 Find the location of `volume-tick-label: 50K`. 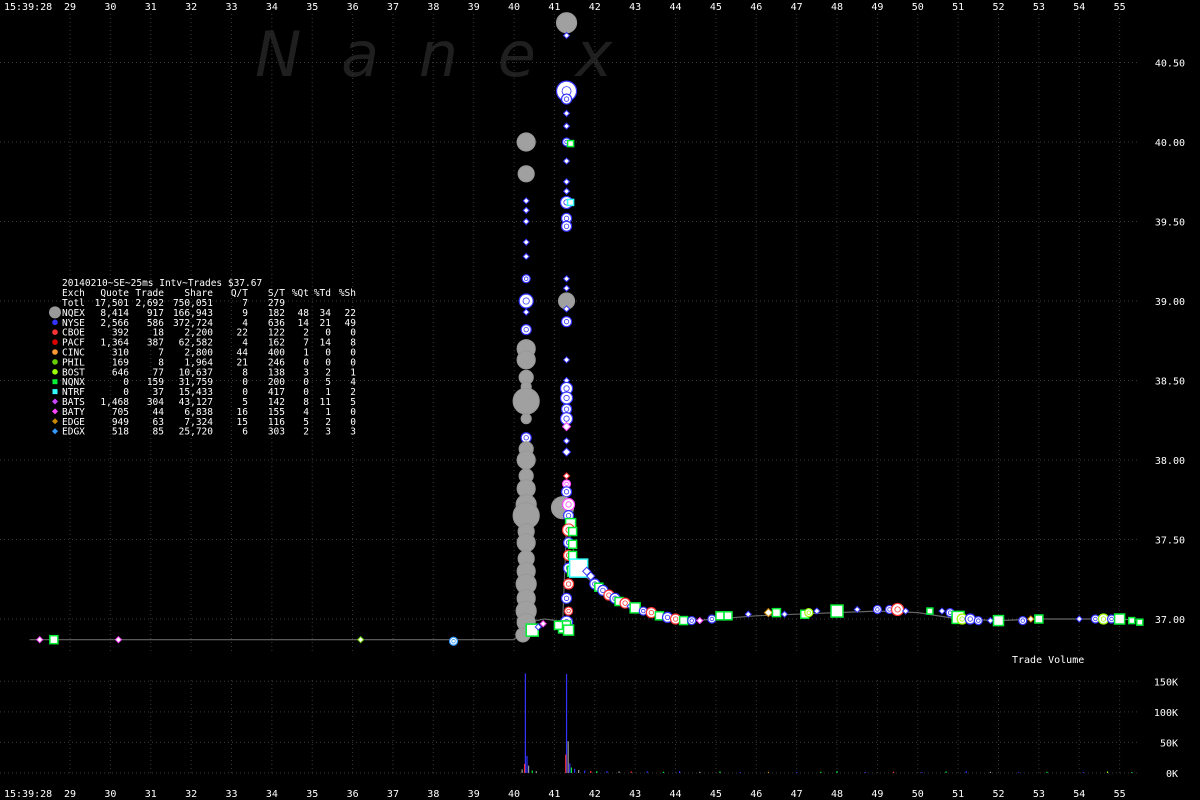

volume-tick-label: 50K is located at coordinates (1169, 743).